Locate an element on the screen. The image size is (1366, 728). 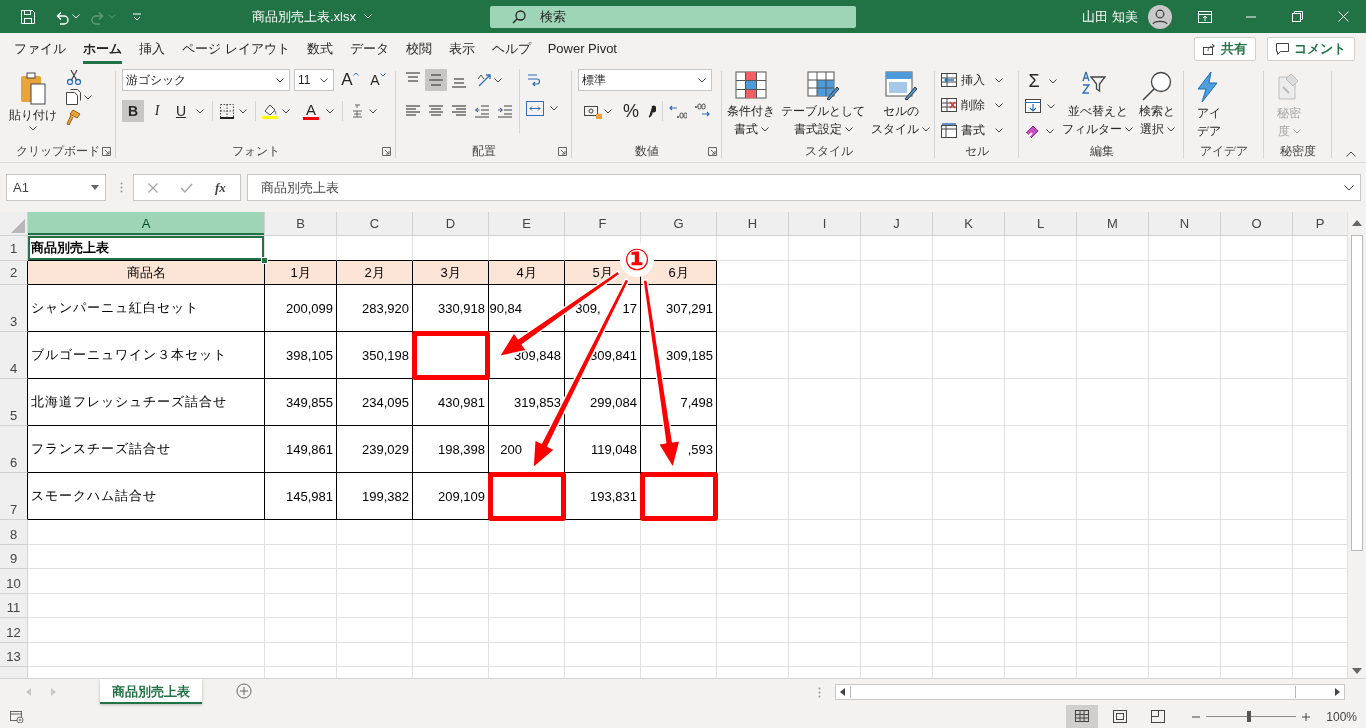
column-header: O is located at coordinates (1257, 224).